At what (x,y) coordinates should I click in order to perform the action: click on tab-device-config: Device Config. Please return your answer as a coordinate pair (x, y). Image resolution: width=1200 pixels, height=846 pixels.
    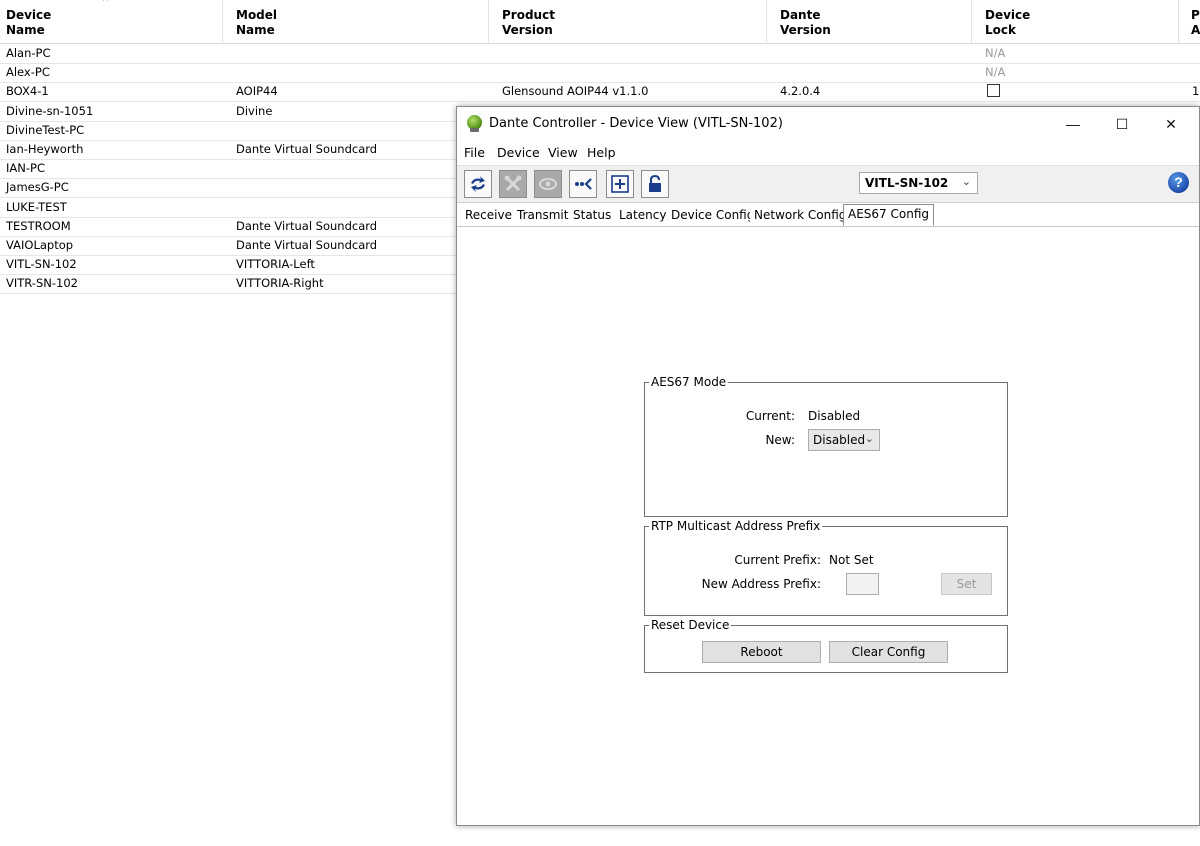
    Looking at the image, I should click on (713, 215).